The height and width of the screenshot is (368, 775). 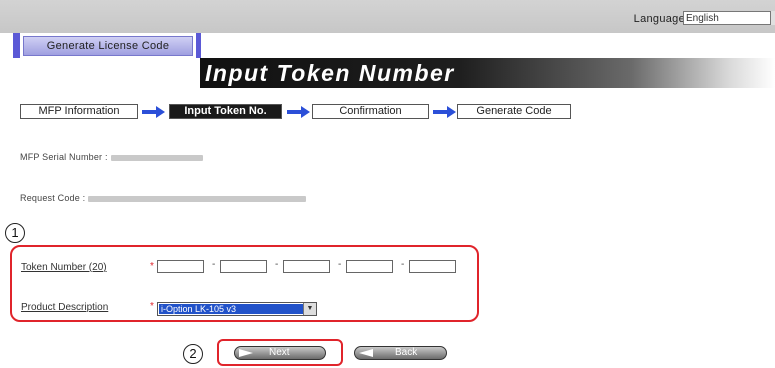 I want to click on step-mfp-information: MFP Information, so click(x=79, y=111).